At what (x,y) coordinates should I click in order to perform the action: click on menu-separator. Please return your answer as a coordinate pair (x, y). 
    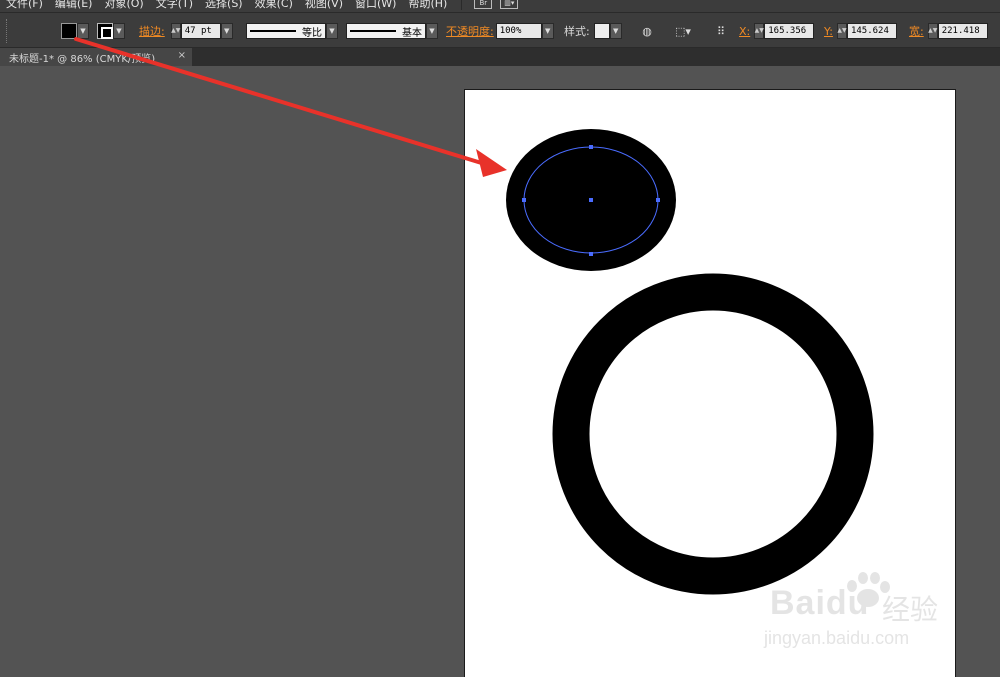
    Looking at the image, I should click on (462, 5).